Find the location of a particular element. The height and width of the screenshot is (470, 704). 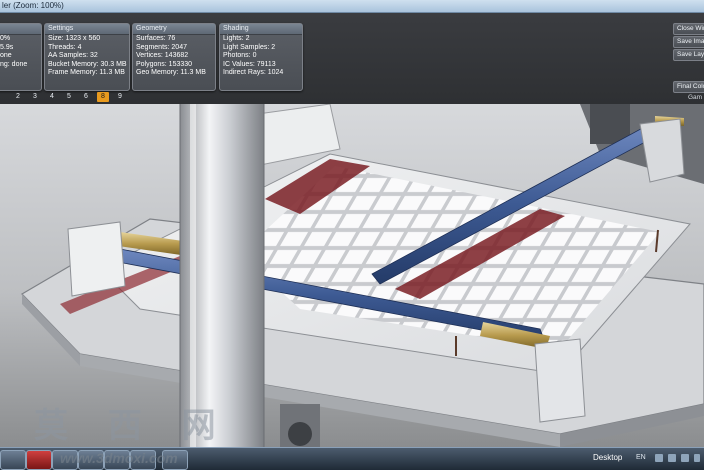

settings-line: Bucket Memory: 30.3 MB is located at coordinates (87, 64).